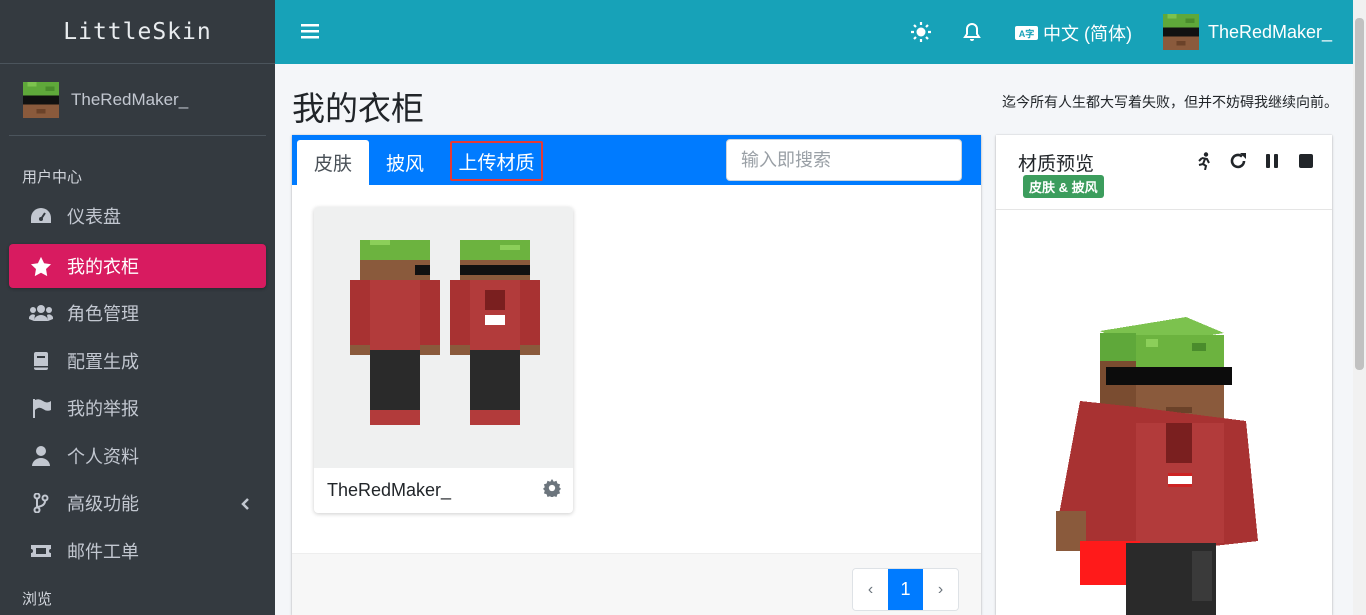  I want to click on sidebar-item-players: 角色管理, so click(137, 313).